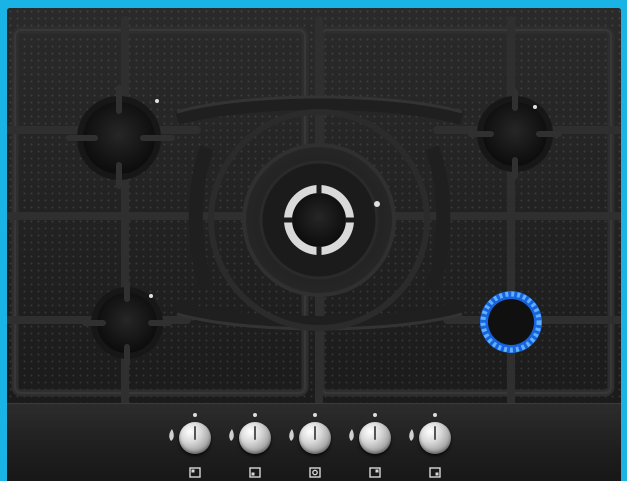 This screenshot has height=481, width=627. What do you see at coordinates (255, 472) in the screenshot?
I see `front-left-indicator-icon` at bounding box center [255, 472].